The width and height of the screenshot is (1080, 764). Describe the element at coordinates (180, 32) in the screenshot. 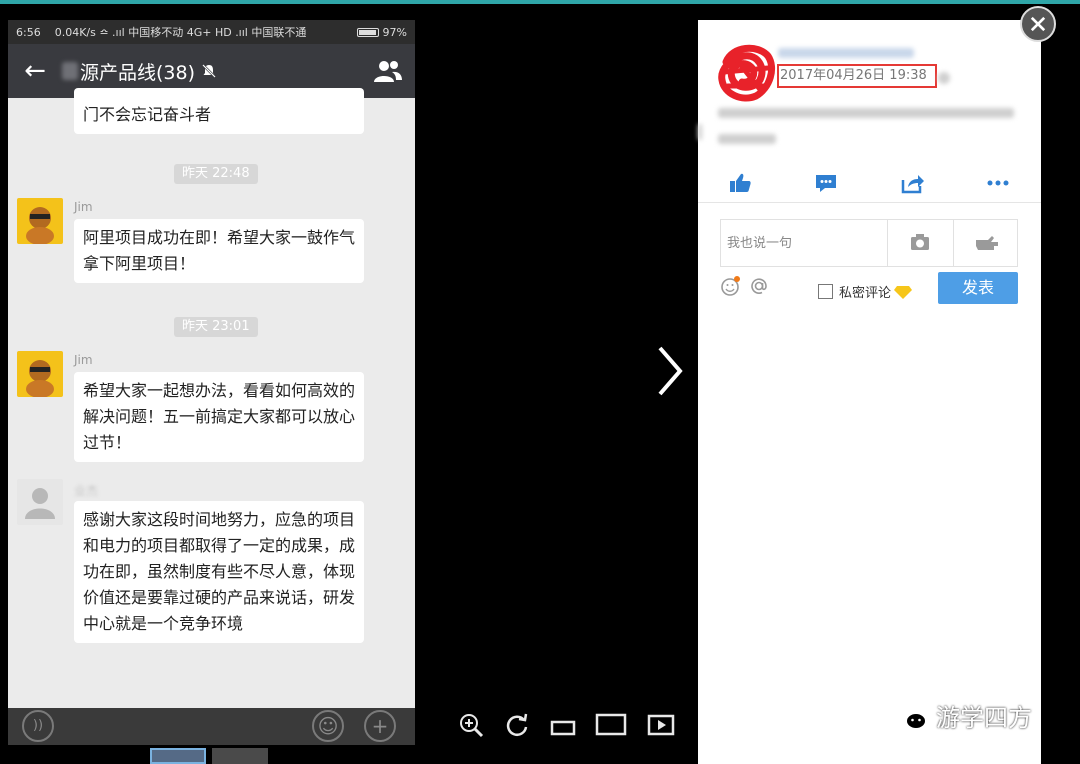

I see `status-network: 0.04K/s ≏ .ııl 中国移不动 4G+ HD .ııl 中国联不通` at that location.